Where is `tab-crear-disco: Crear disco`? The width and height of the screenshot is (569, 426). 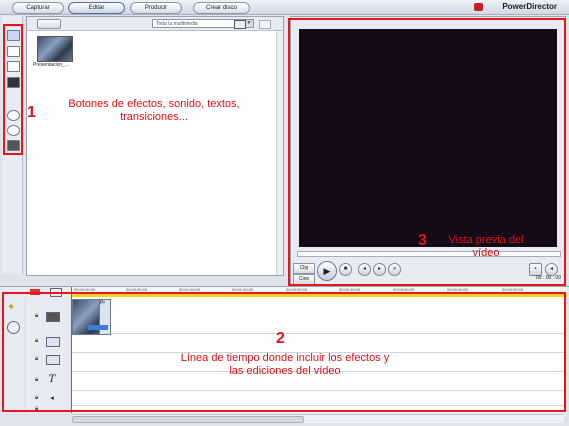
tab-crear-disco: Crear disco is located at coordinates (221, 8).